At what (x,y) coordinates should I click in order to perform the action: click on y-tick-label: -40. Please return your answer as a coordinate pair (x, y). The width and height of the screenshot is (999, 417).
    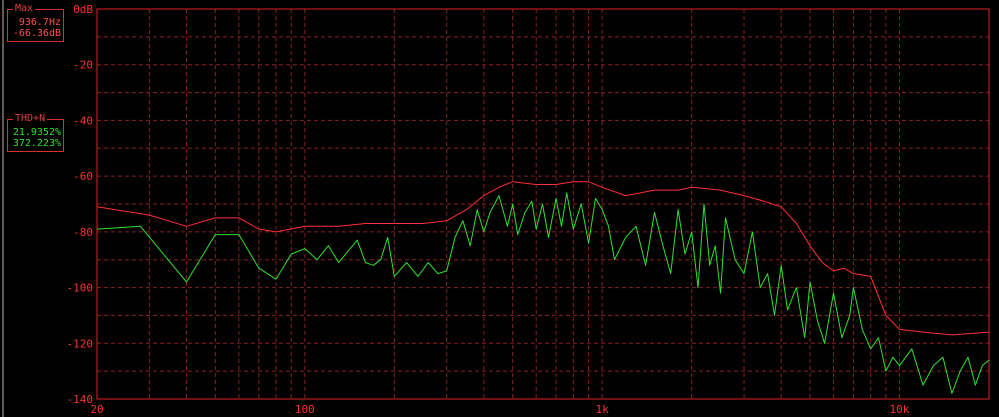
    Looking at the image, I should click on (83, 120).